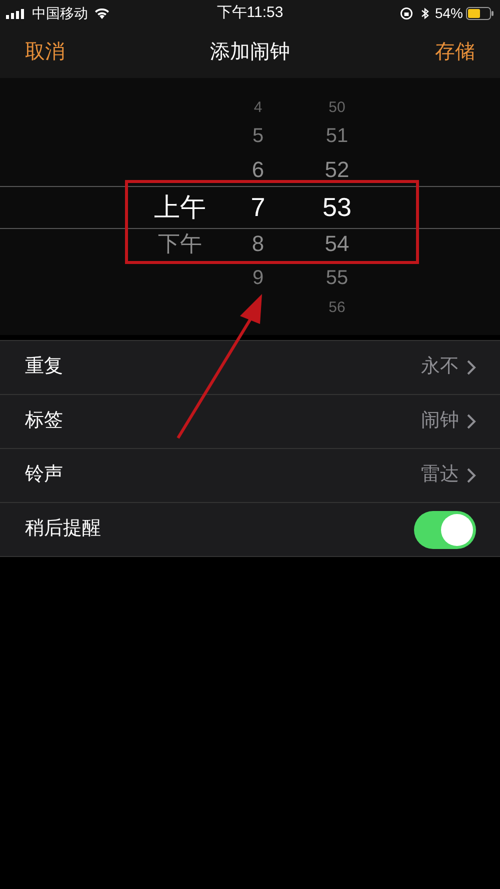 This screenshot has width=500, height=889. Describe the element at coordinates (250, 52) in the screenshot. I see `page-title: 添加闹钟` at that location.